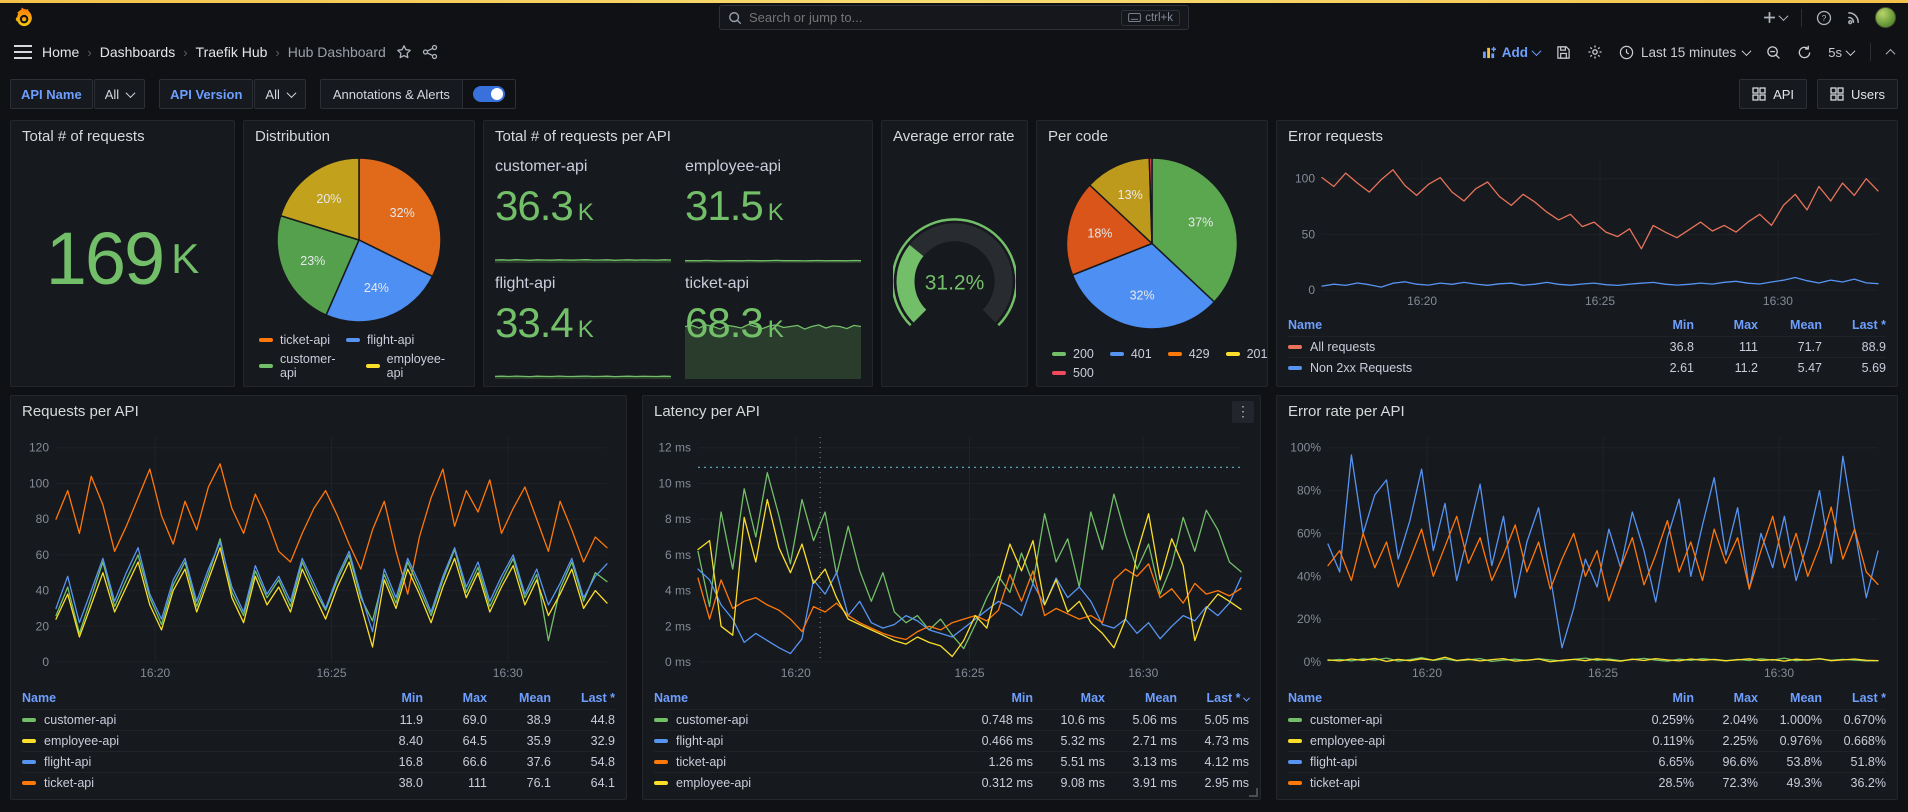 The image size is (1908, 812). Describe the element at coordinates (1073, 373) in the screenshot. I see `legend-item: 500` at that location.